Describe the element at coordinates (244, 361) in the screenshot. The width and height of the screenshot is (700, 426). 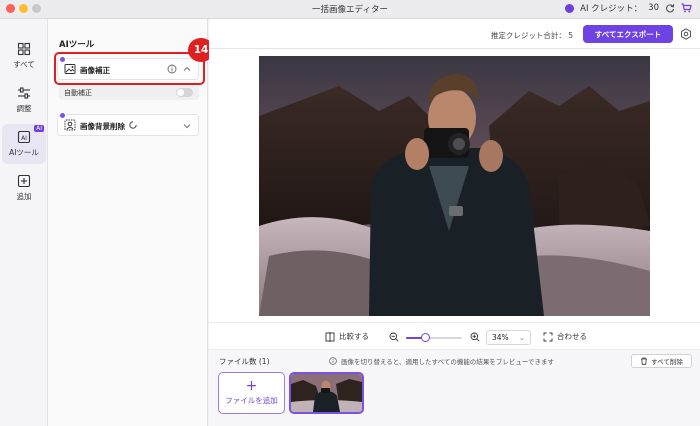
I see `file-count: ファイル数 (1)` at that location.